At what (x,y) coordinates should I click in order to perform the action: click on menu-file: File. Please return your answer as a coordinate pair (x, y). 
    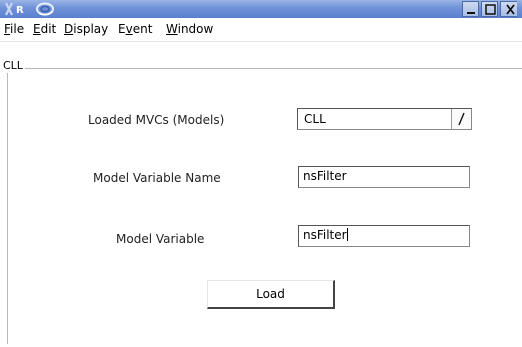
    Looking at the image, I should click on (14, 29).